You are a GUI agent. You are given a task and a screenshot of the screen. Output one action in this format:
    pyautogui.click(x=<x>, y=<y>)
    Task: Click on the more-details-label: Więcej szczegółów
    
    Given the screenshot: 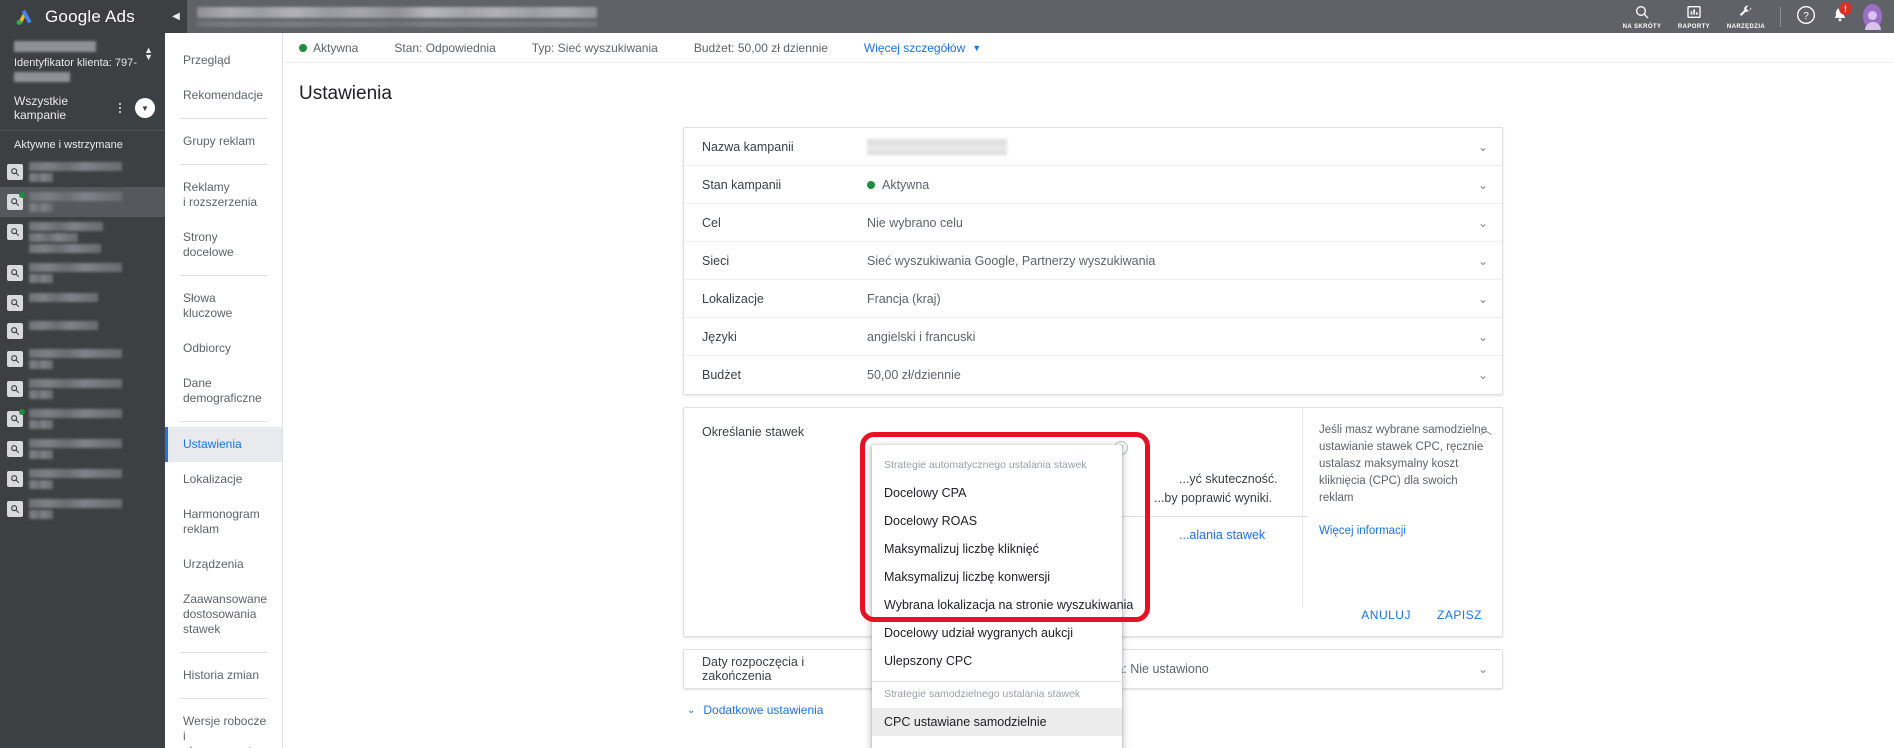 What is the action you would take?
    pyautogui.click(x=914, y=47)
    